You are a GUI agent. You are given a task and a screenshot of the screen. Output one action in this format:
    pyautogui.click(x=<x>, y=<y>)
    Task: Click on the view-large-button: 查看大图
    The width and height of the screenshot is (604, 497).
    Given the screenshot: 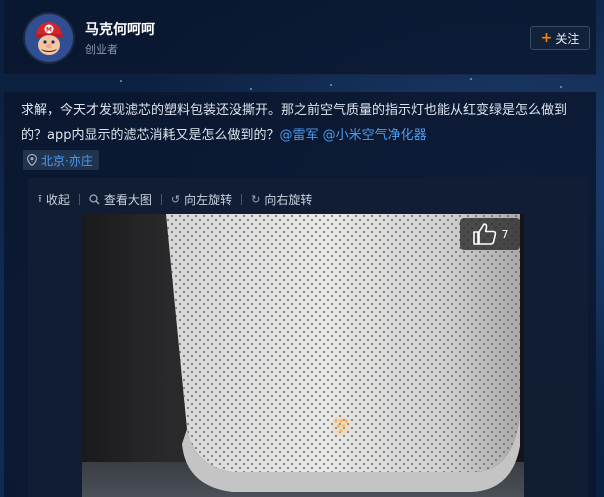 What is the action you would take?
    pyautogui.click(x=120, y=199)
    